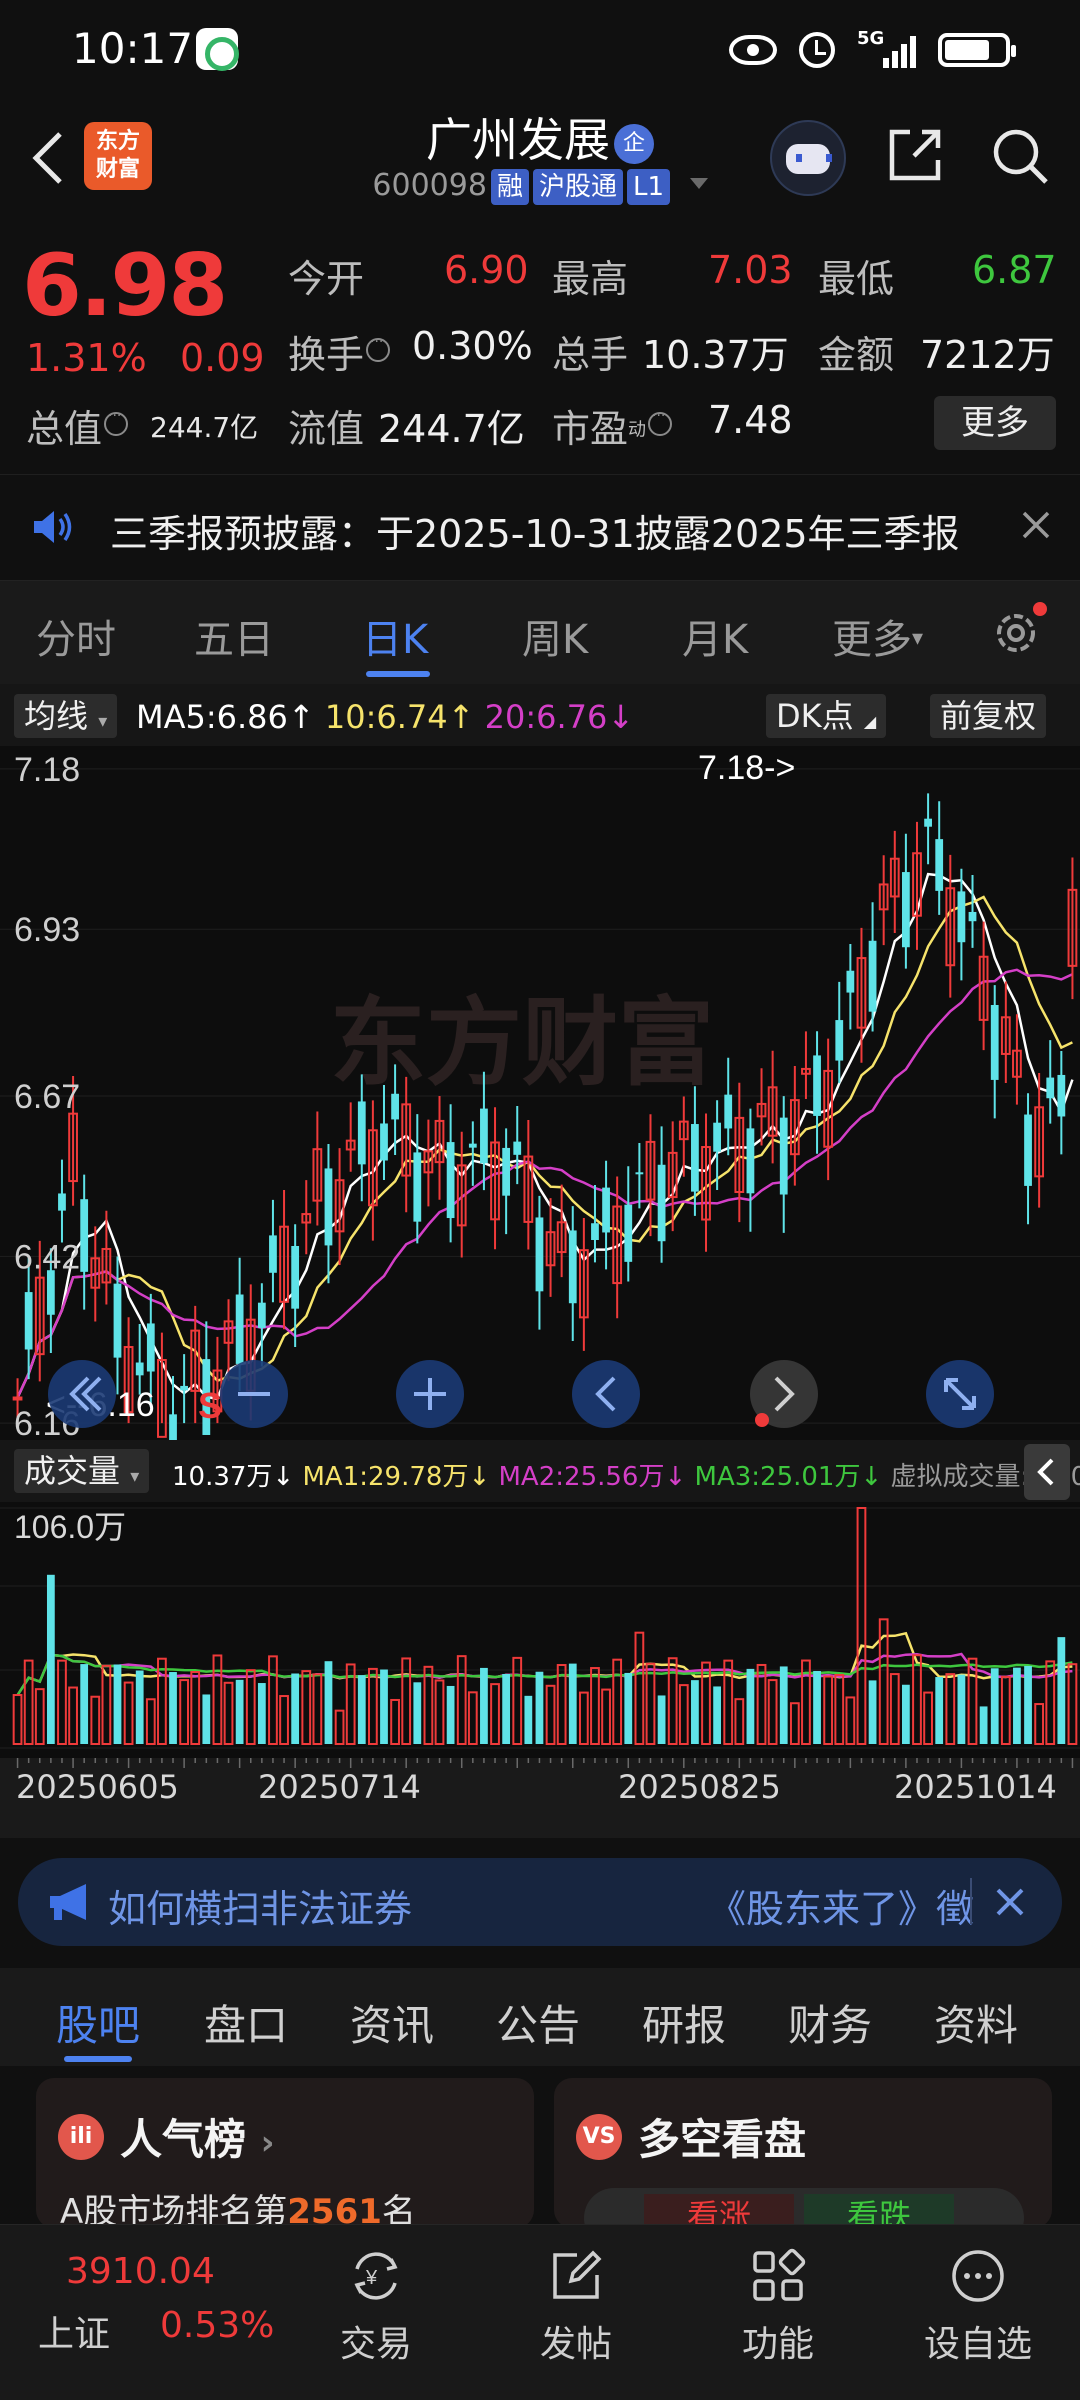 The width and height of the screenshot is (1080, 2400). What do you see at coordinates (784, 1394) in the screenshot?
I see `scroll-right-button` at bounding box center [784, 1394].